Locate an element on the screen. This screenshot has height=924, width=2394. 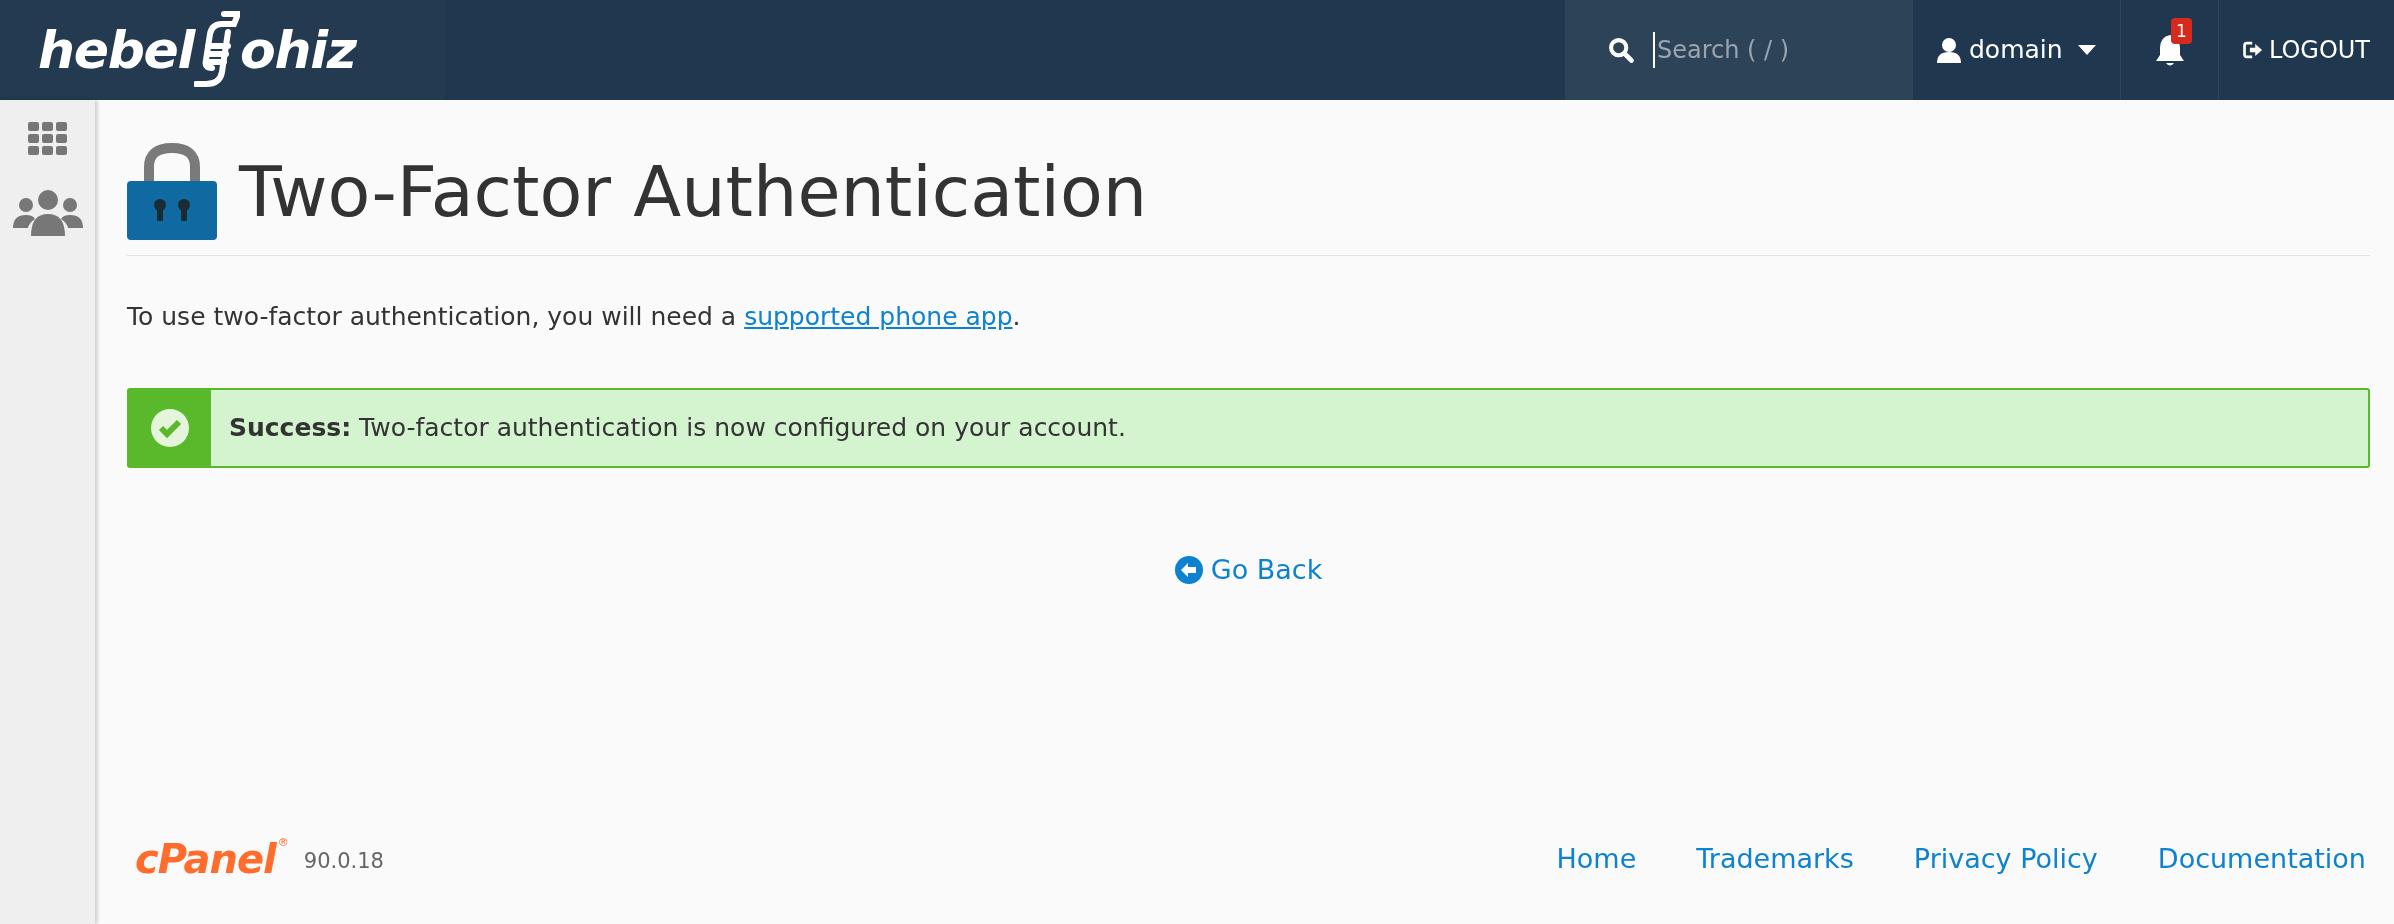
go-back-link: Go Back is located at coordinates (1248, 569).